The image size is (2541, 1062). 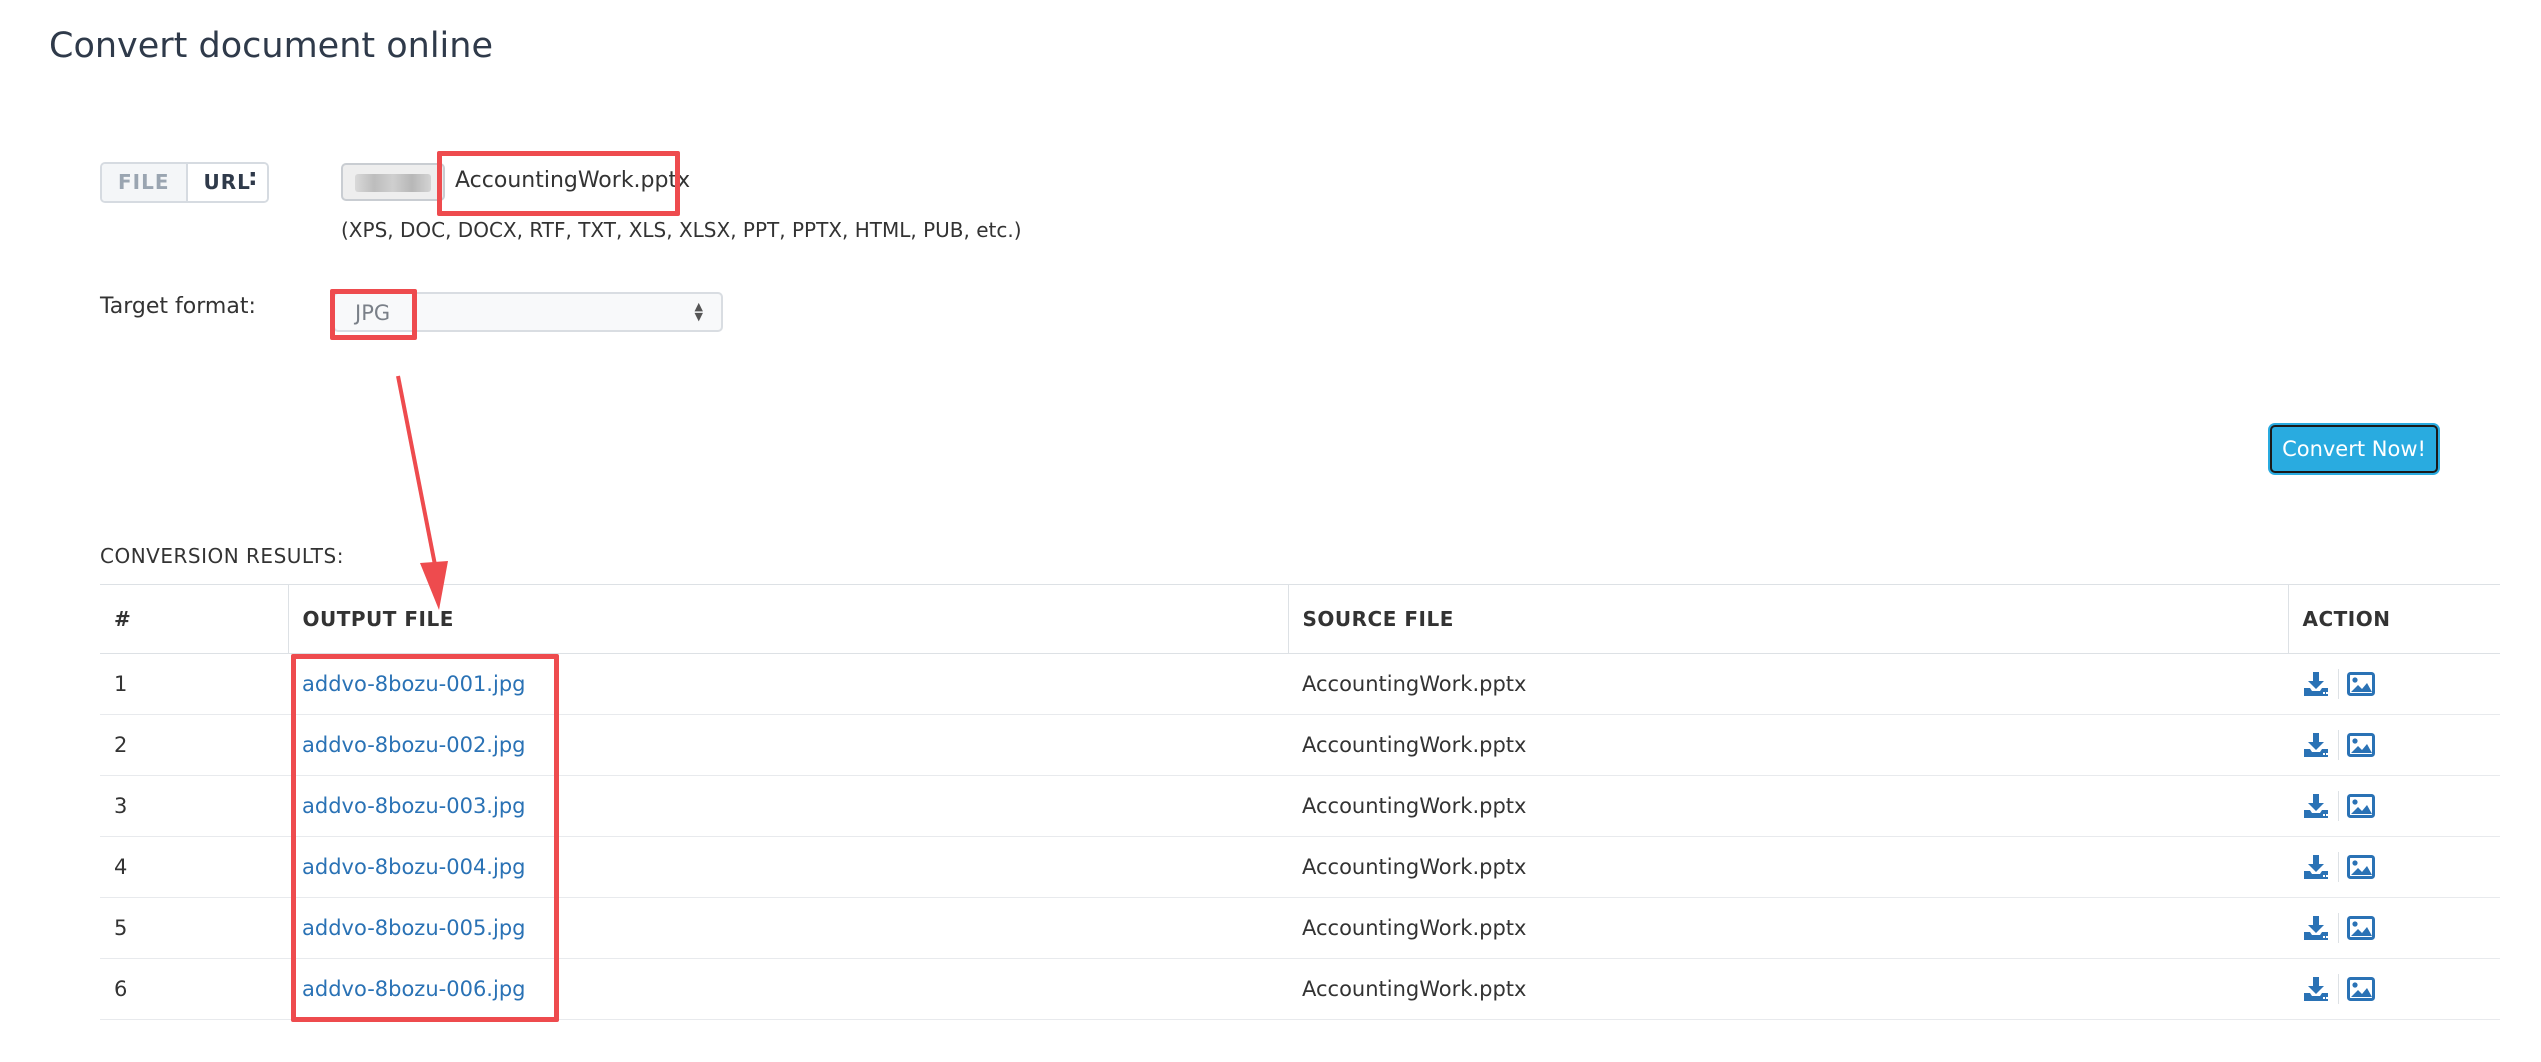 What do you see at coordinates (253, 177) in the screenshot?
I see `toggle-colon: :` at bounding box center [253, 177].